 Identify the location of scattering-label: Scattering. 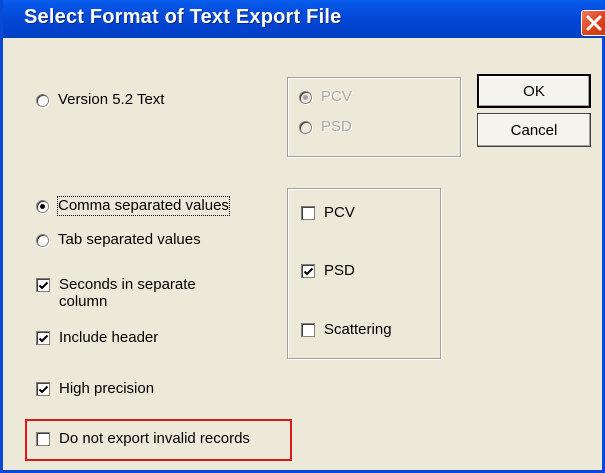
(358, 329).